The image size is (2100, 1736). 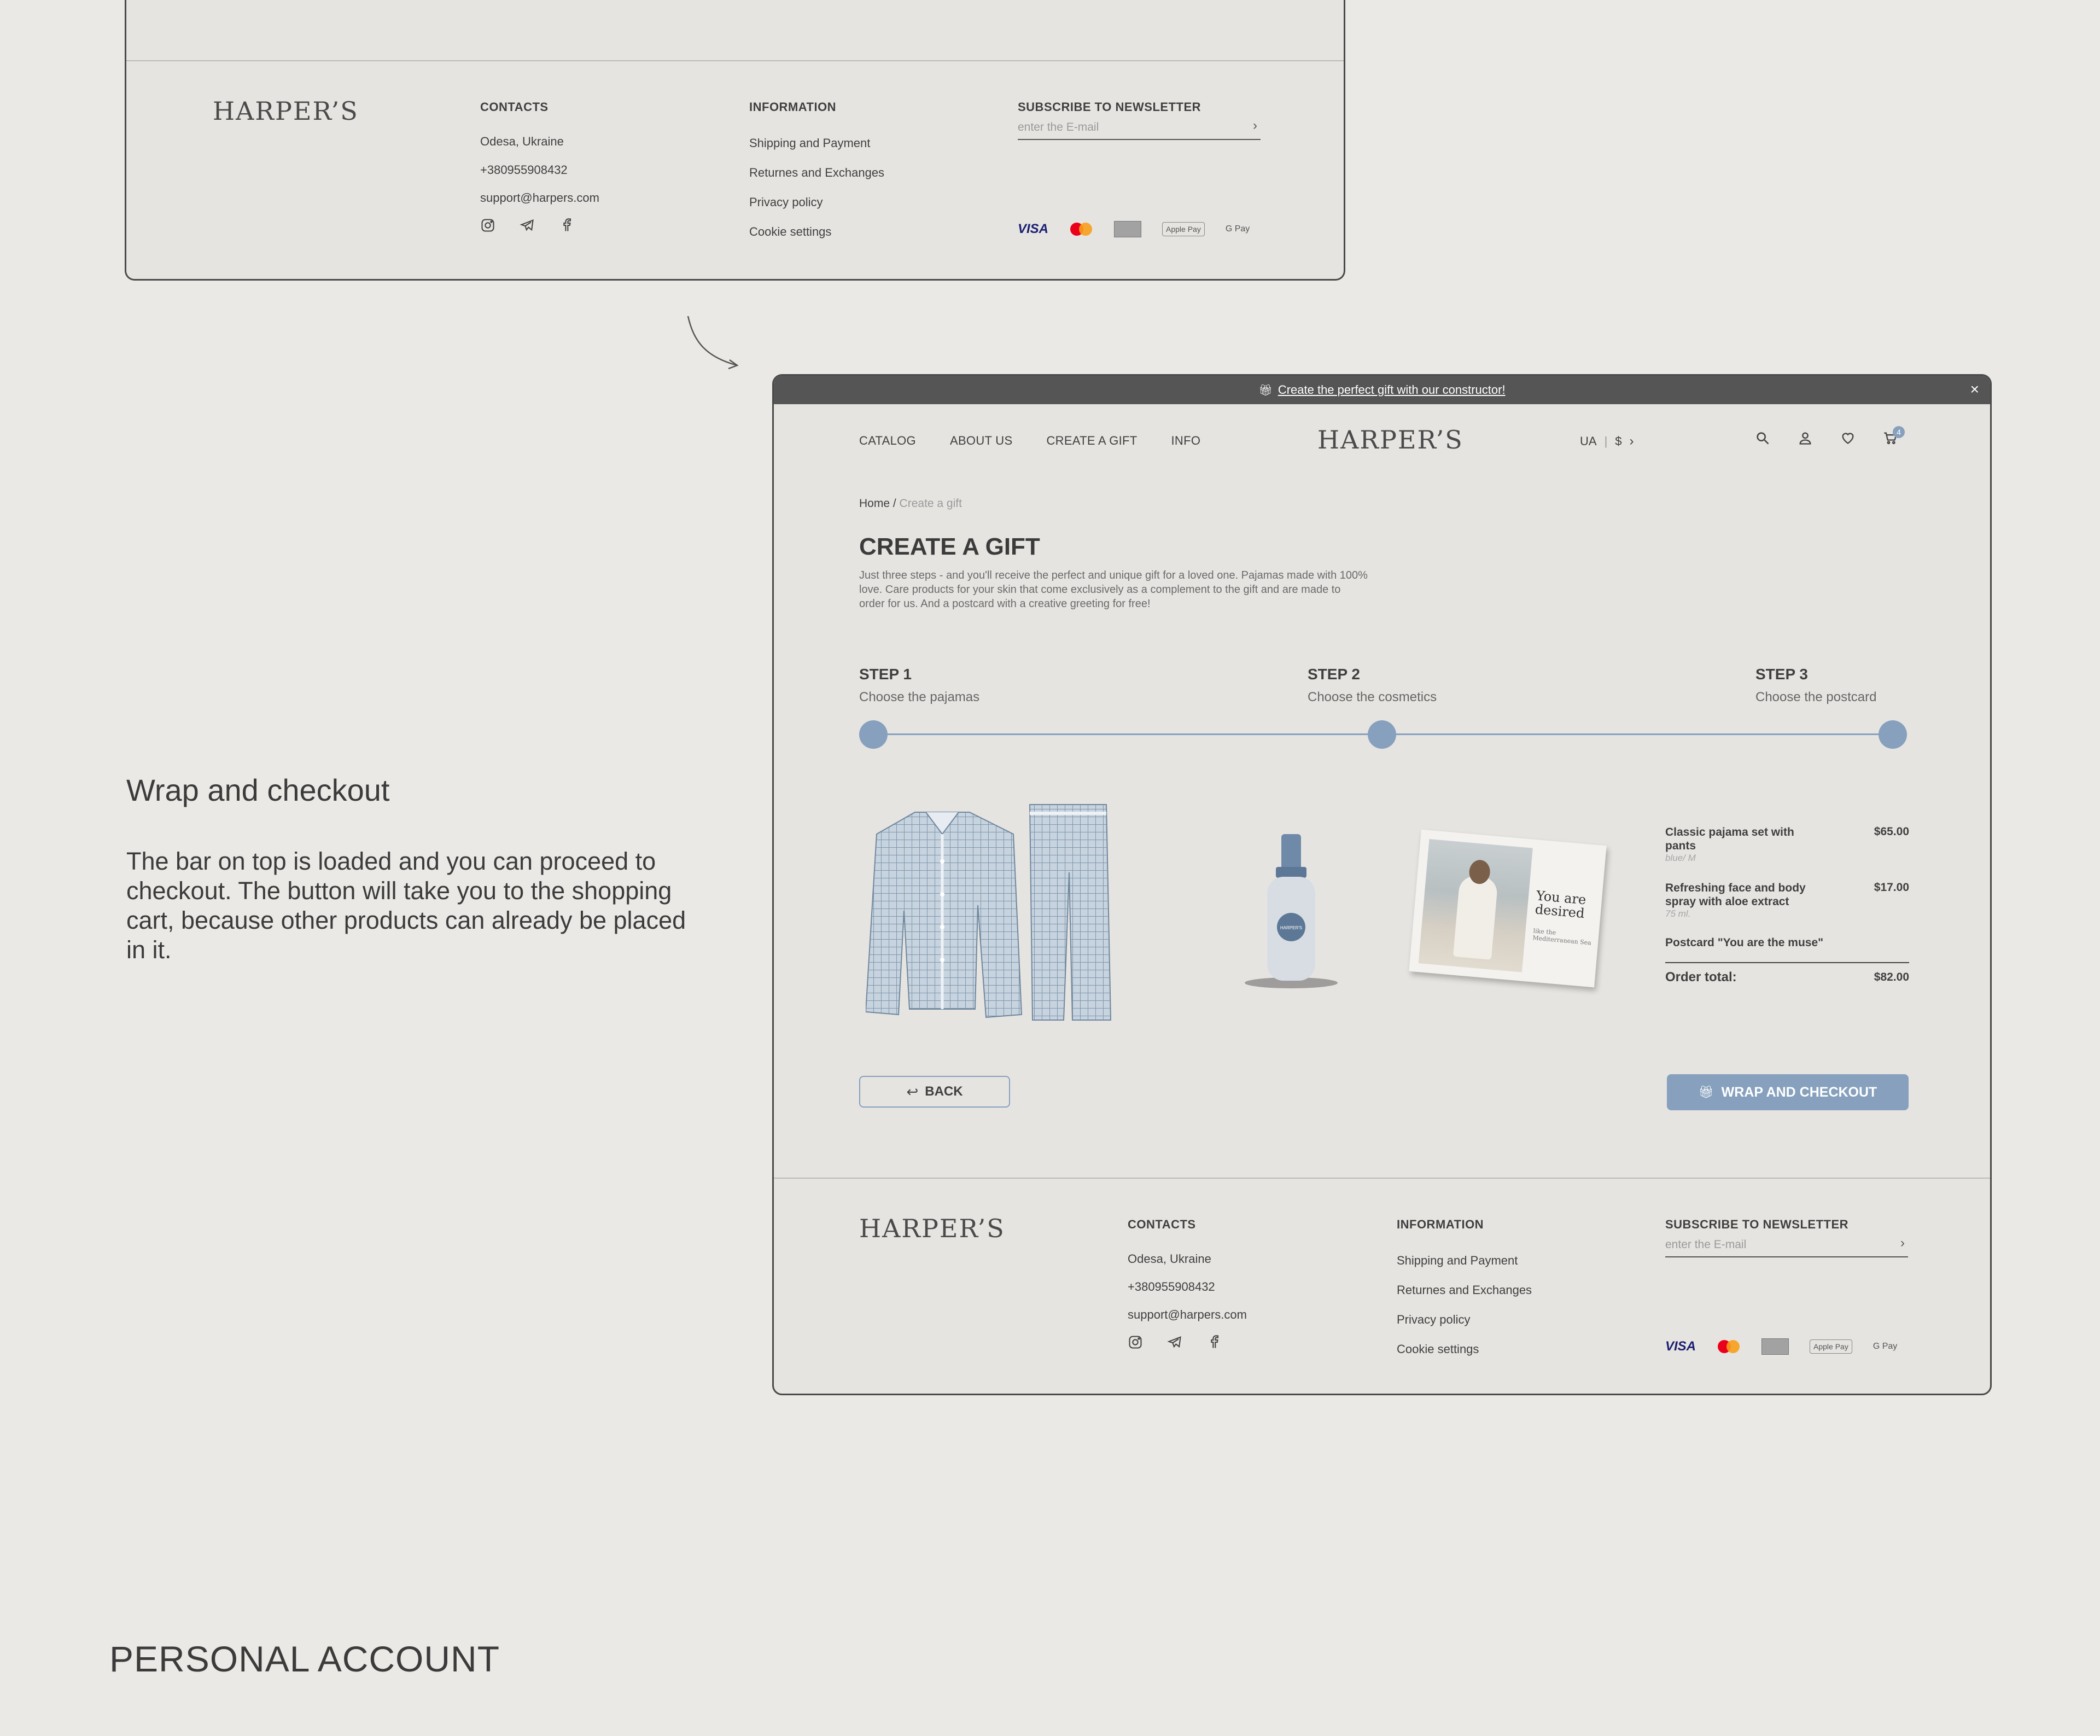 I want to click on personal-account-heading: PERSONAL ACCOUNT, so click(x=304, y=1659).